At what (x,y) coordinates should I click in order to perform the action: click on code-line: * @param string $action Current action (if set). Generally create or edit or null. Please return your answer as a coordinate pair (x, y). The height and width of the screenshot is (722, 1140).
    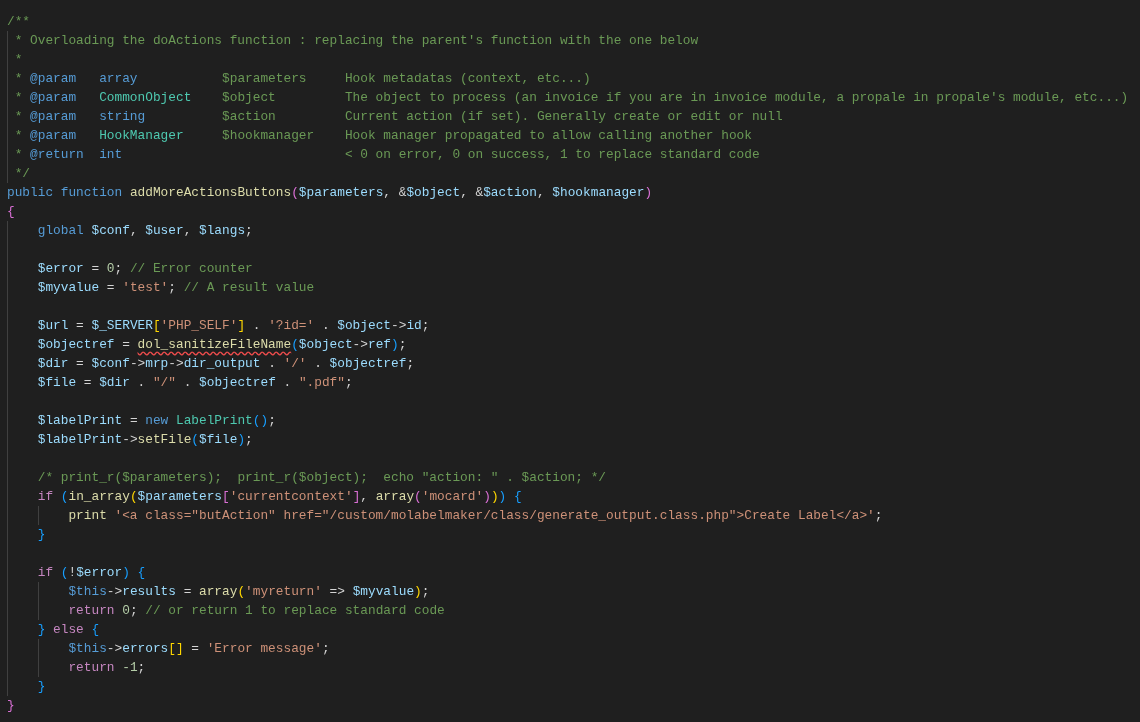
    Looking at the image, I should click on (398, 117).